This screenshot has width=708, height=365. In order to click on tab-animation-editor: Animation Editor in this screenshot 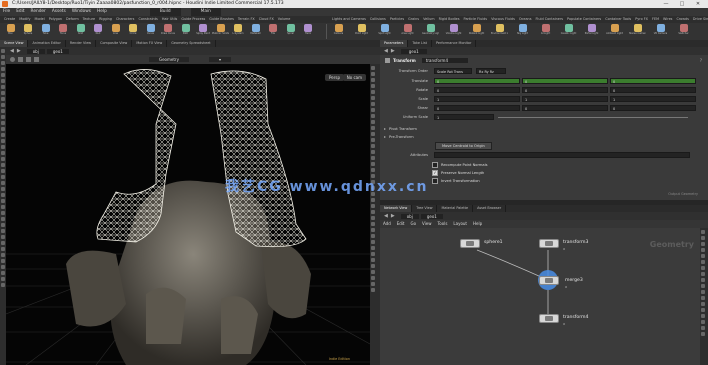, I will do `click(47, 43)`.